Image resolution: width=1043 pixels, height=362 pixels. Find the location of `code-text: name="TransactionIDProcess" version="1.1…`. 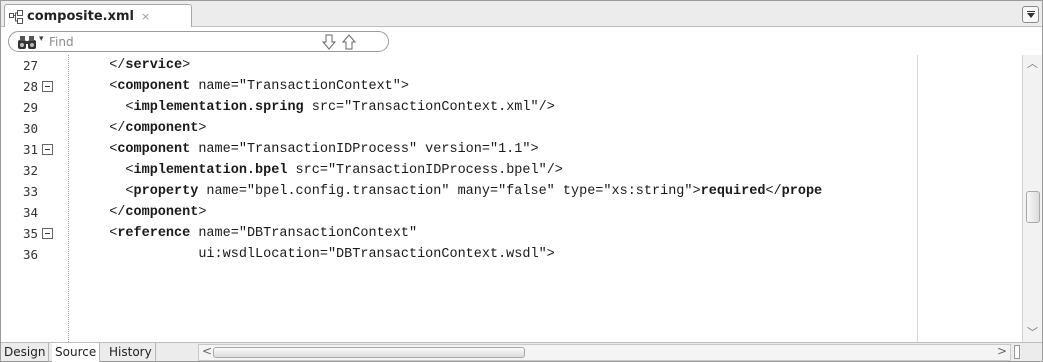

code-text: name="TransactionIDProcess" version="1.1… is located at coordinates (364, 149).